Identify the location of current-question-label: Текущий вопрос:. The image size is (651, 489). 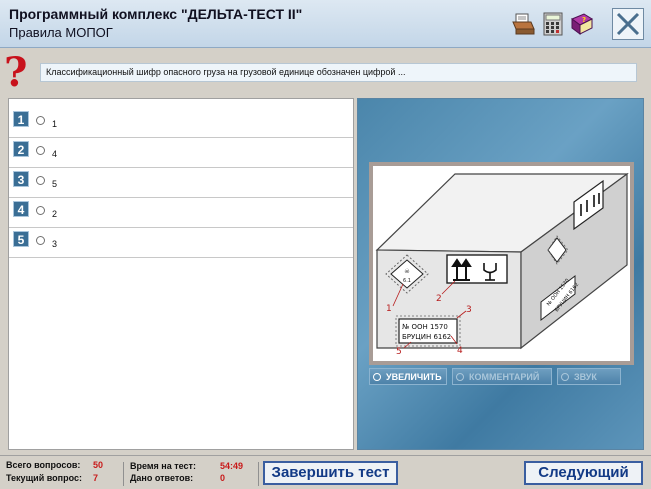
(44, 478).